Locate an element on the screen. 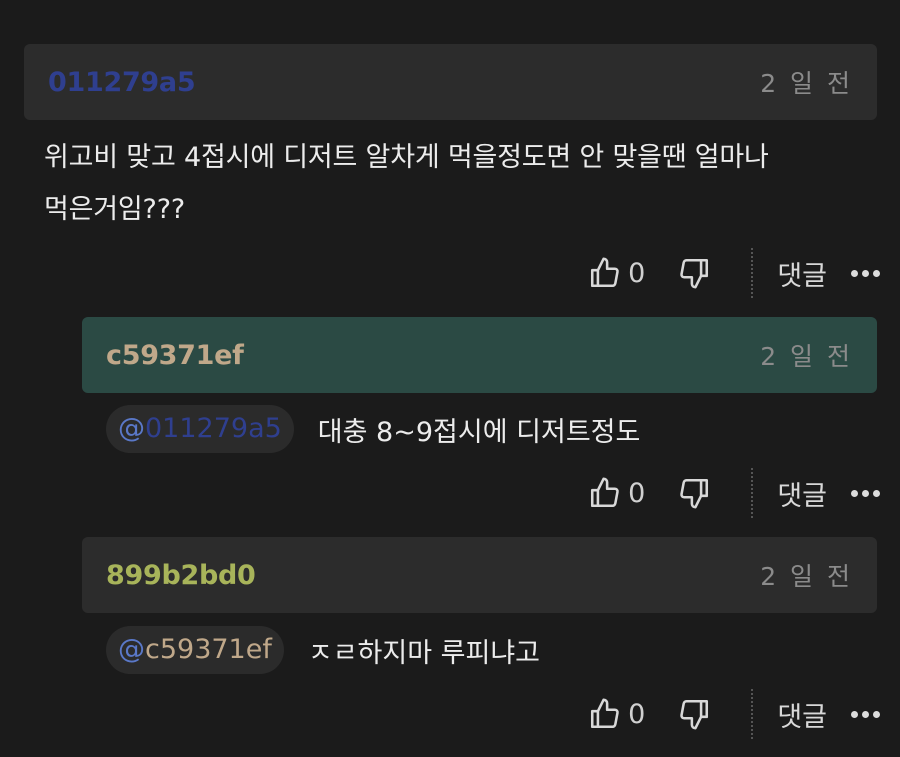 The height and width of the screenshot is (757, 900). comment-header: 011279a5 2 일 전 is located at coordinates (450, 82).